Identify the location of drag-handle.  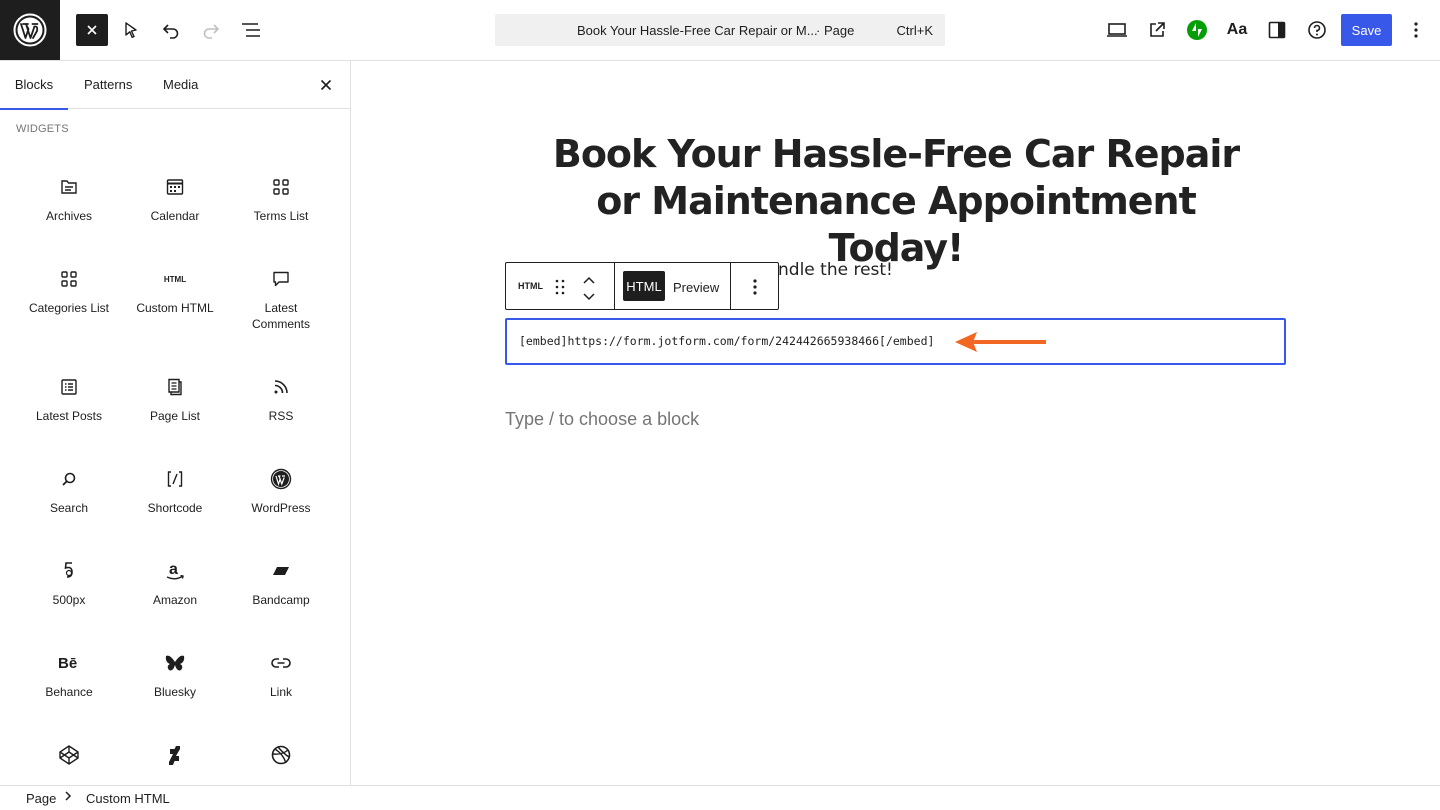
(562, 287).